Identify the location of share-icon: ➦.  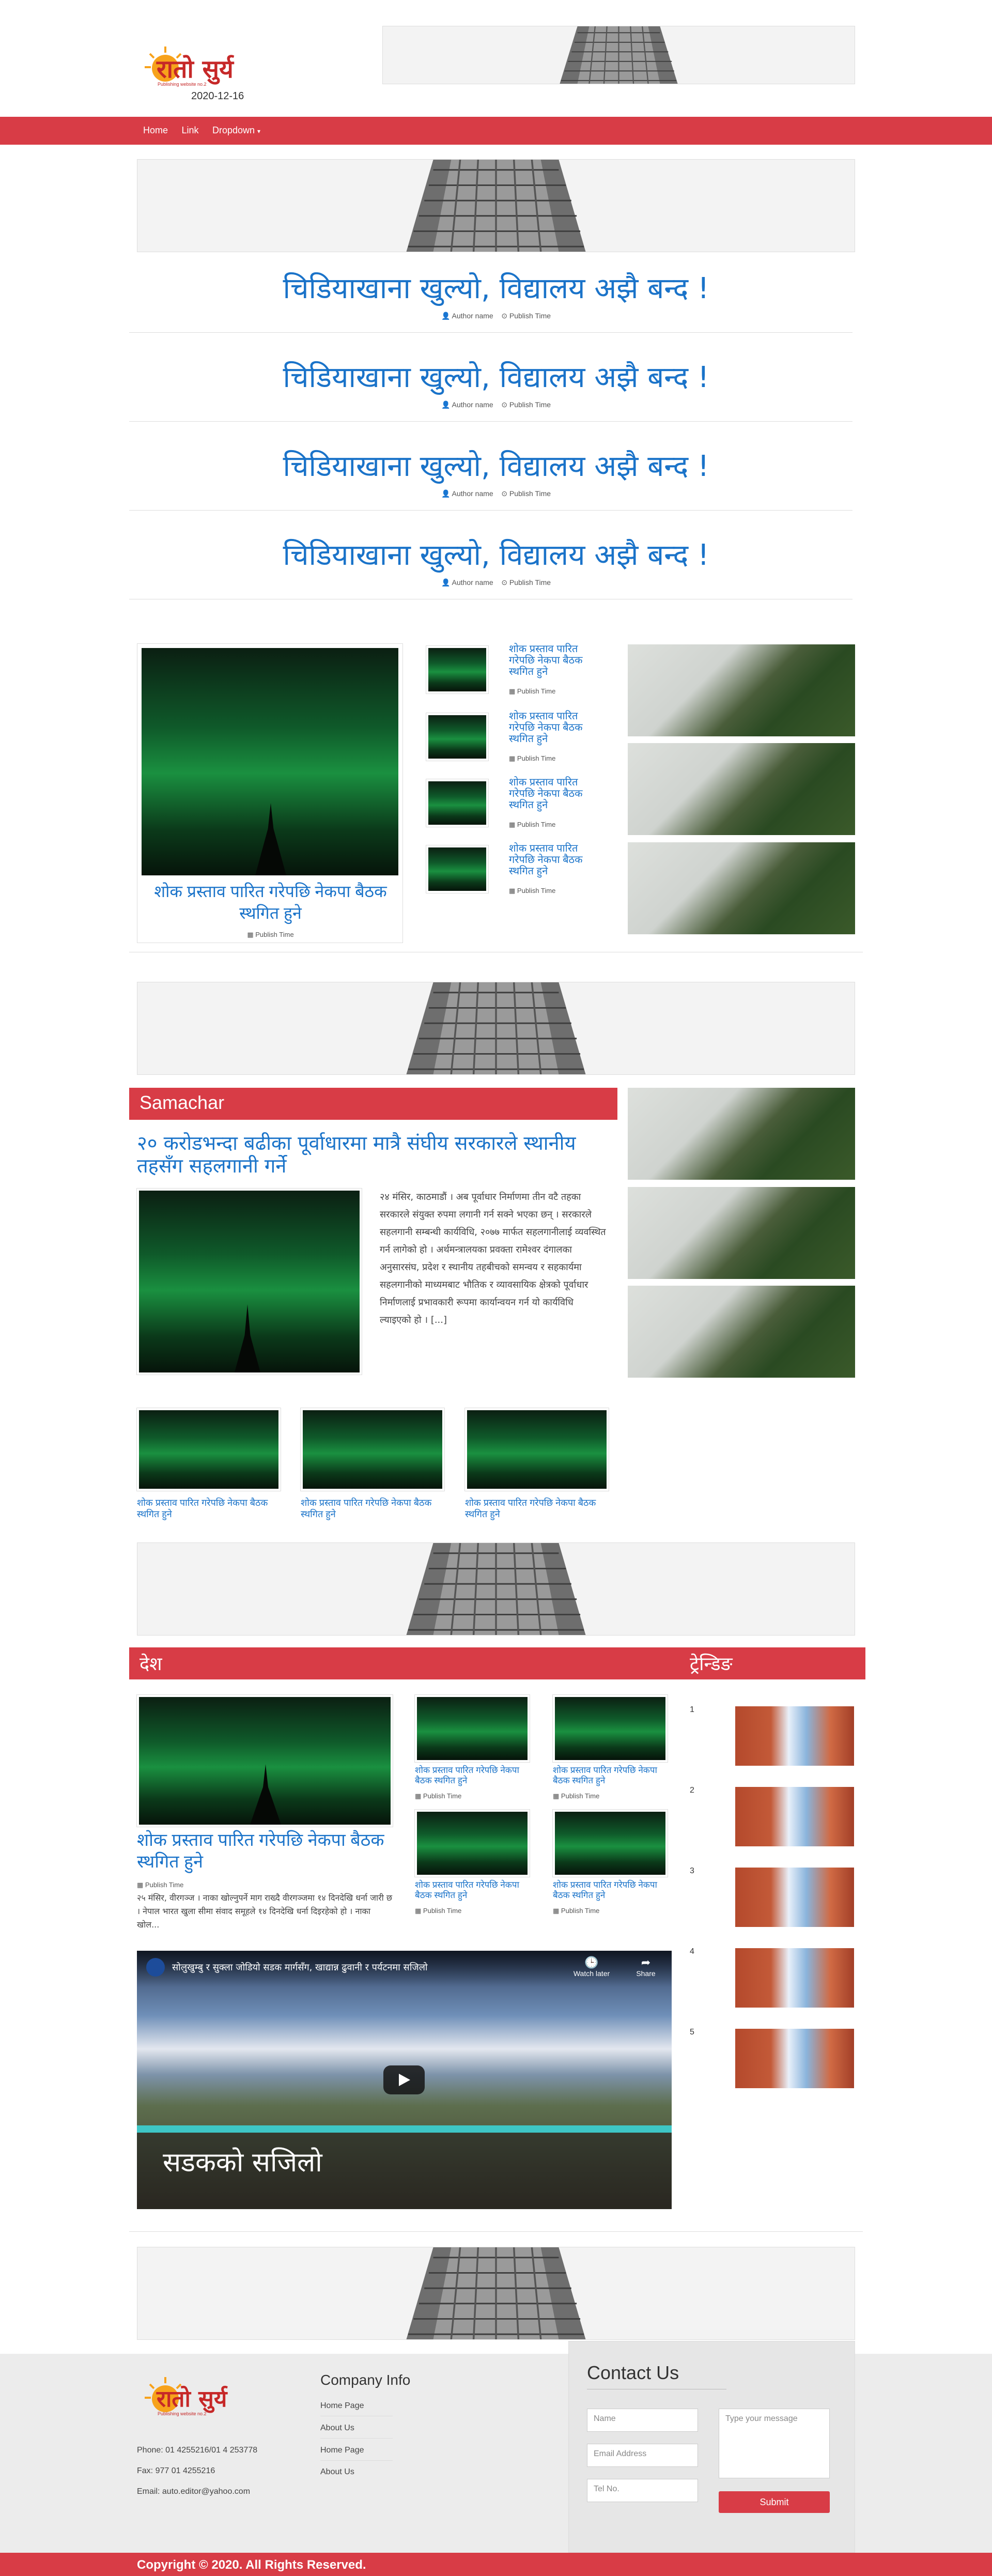
(646, 1962).